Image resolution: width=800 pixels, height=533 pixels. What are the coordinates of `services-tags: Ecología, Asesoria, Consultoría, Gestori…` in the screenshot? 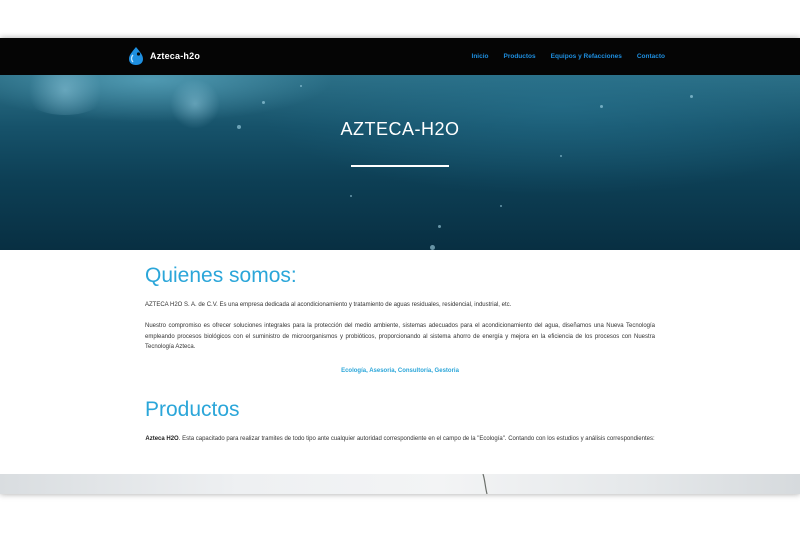 It's located at (400, 371).